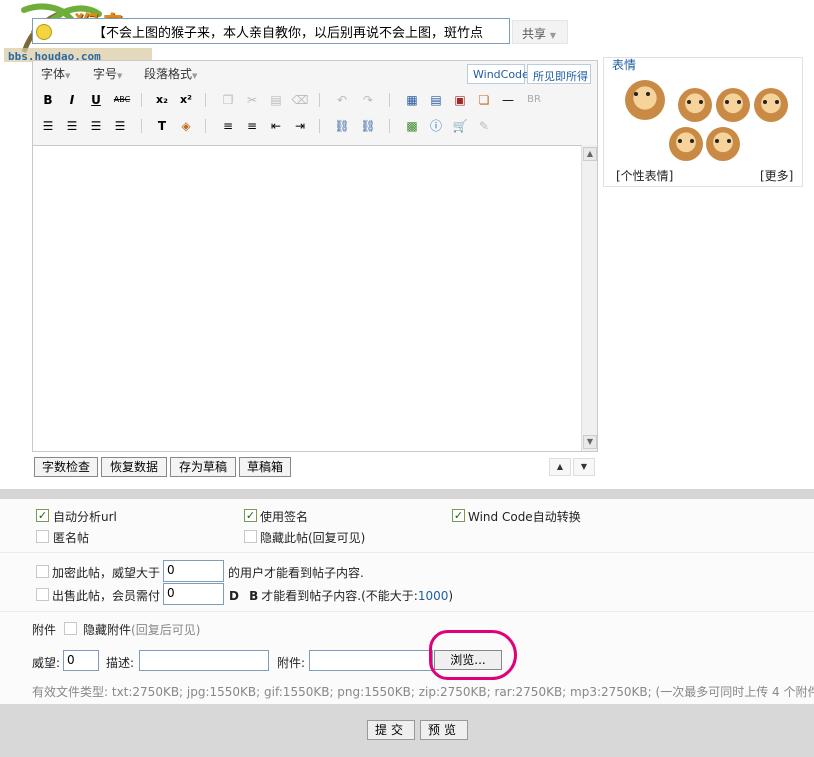 The image size is (814, 757). Describe the element at coordinates (42, 515) in the screenshot. I see `auto-url-checkbox: ✓` at that location.